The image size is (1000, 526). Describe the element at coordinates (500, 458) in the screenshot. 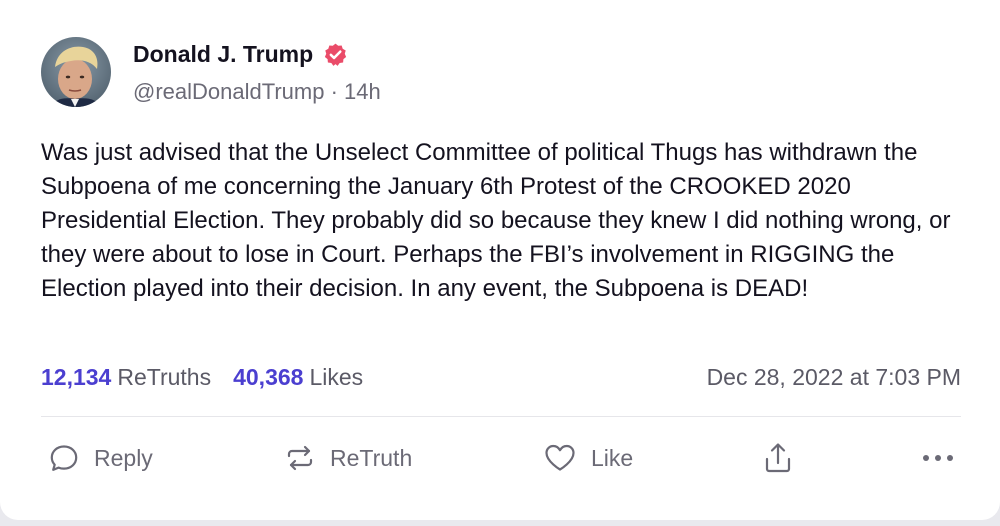

I see `action-bar: Reply ReTruth Like` at that location.